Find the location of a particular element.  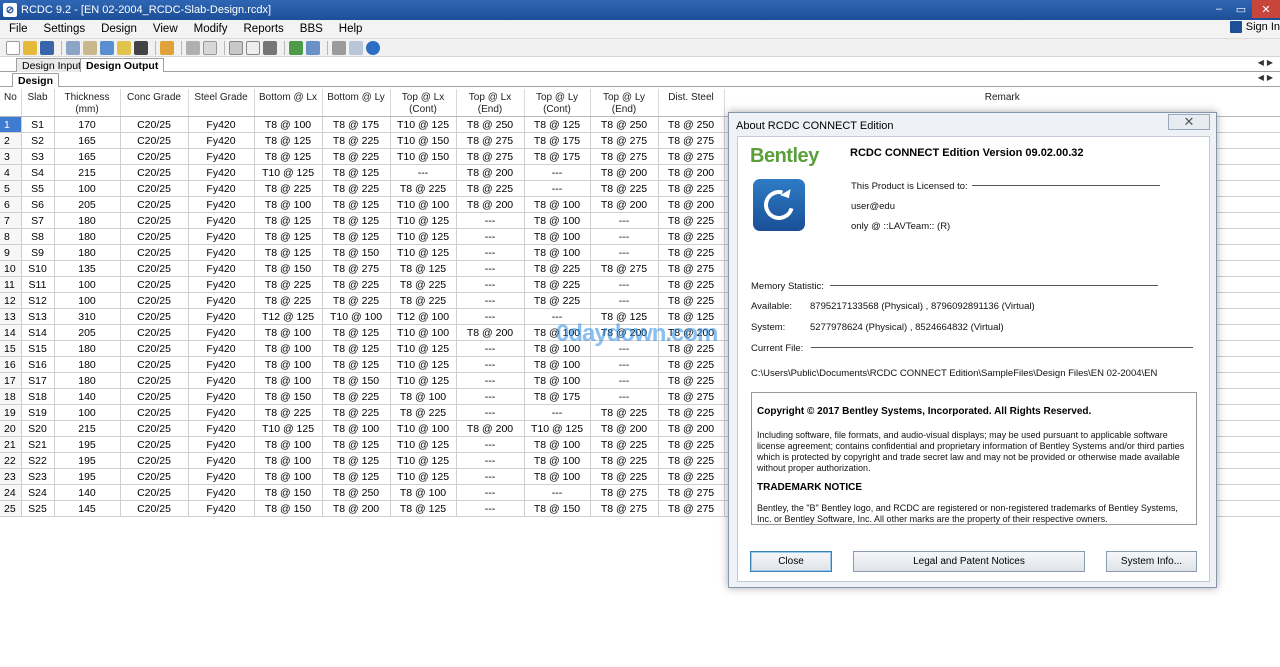

table-cell: S12 is located at coordinates (38, 300).